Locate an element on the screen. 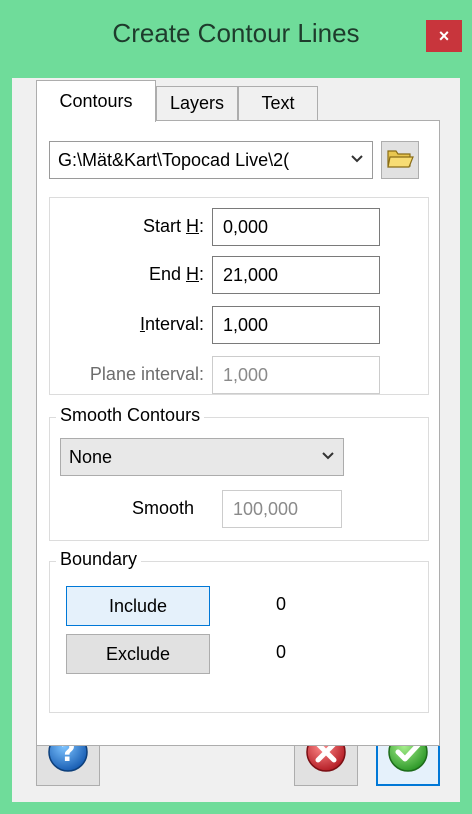 This screenshot has width=472, height=814. exclude-button: Exclude is located at coordinates (138, 654).